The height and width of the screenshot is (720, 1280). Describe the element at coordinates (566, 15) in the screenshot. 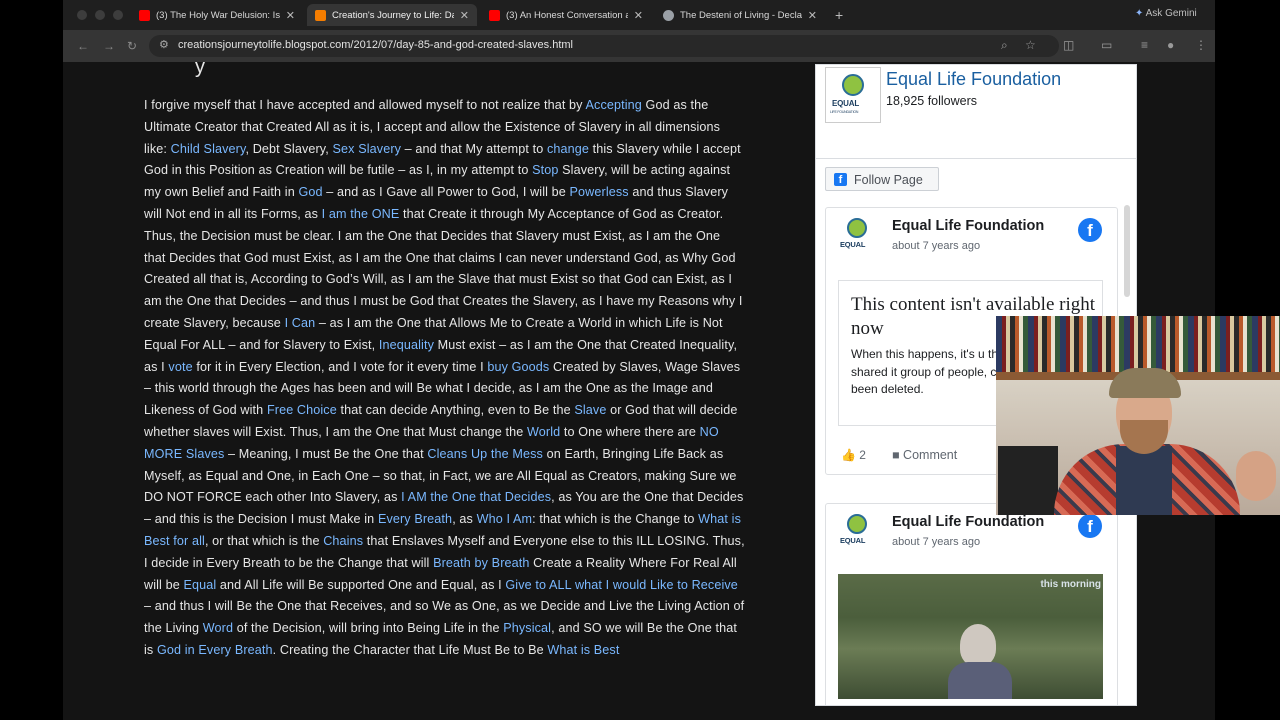

I see `tab-2: (3) An Honest Conversation a ✕` at that location.